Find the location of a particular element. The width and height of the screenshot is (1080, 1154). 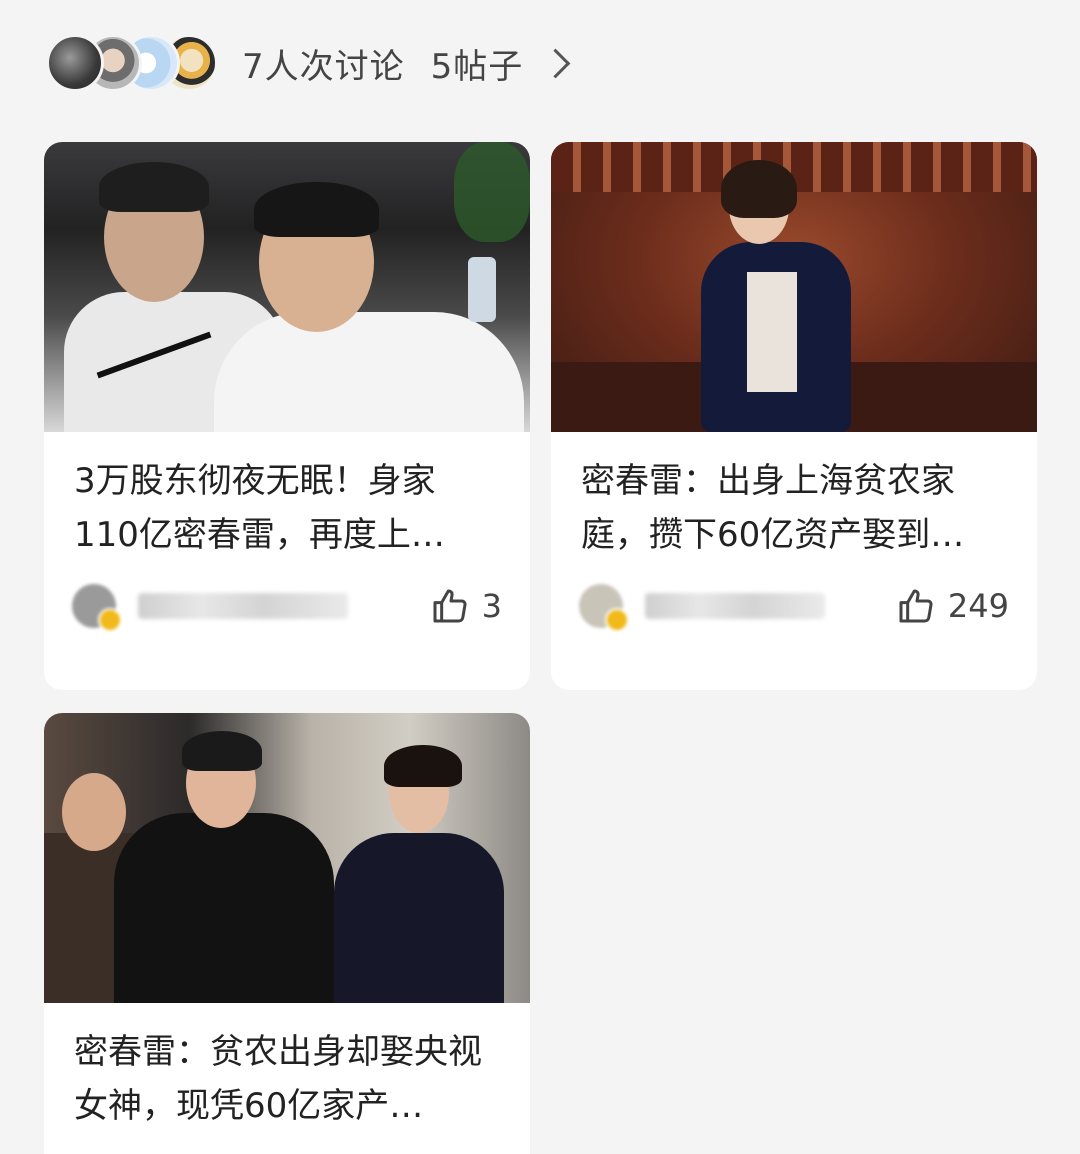

participant-avatars is located at coordinates (132, 63).